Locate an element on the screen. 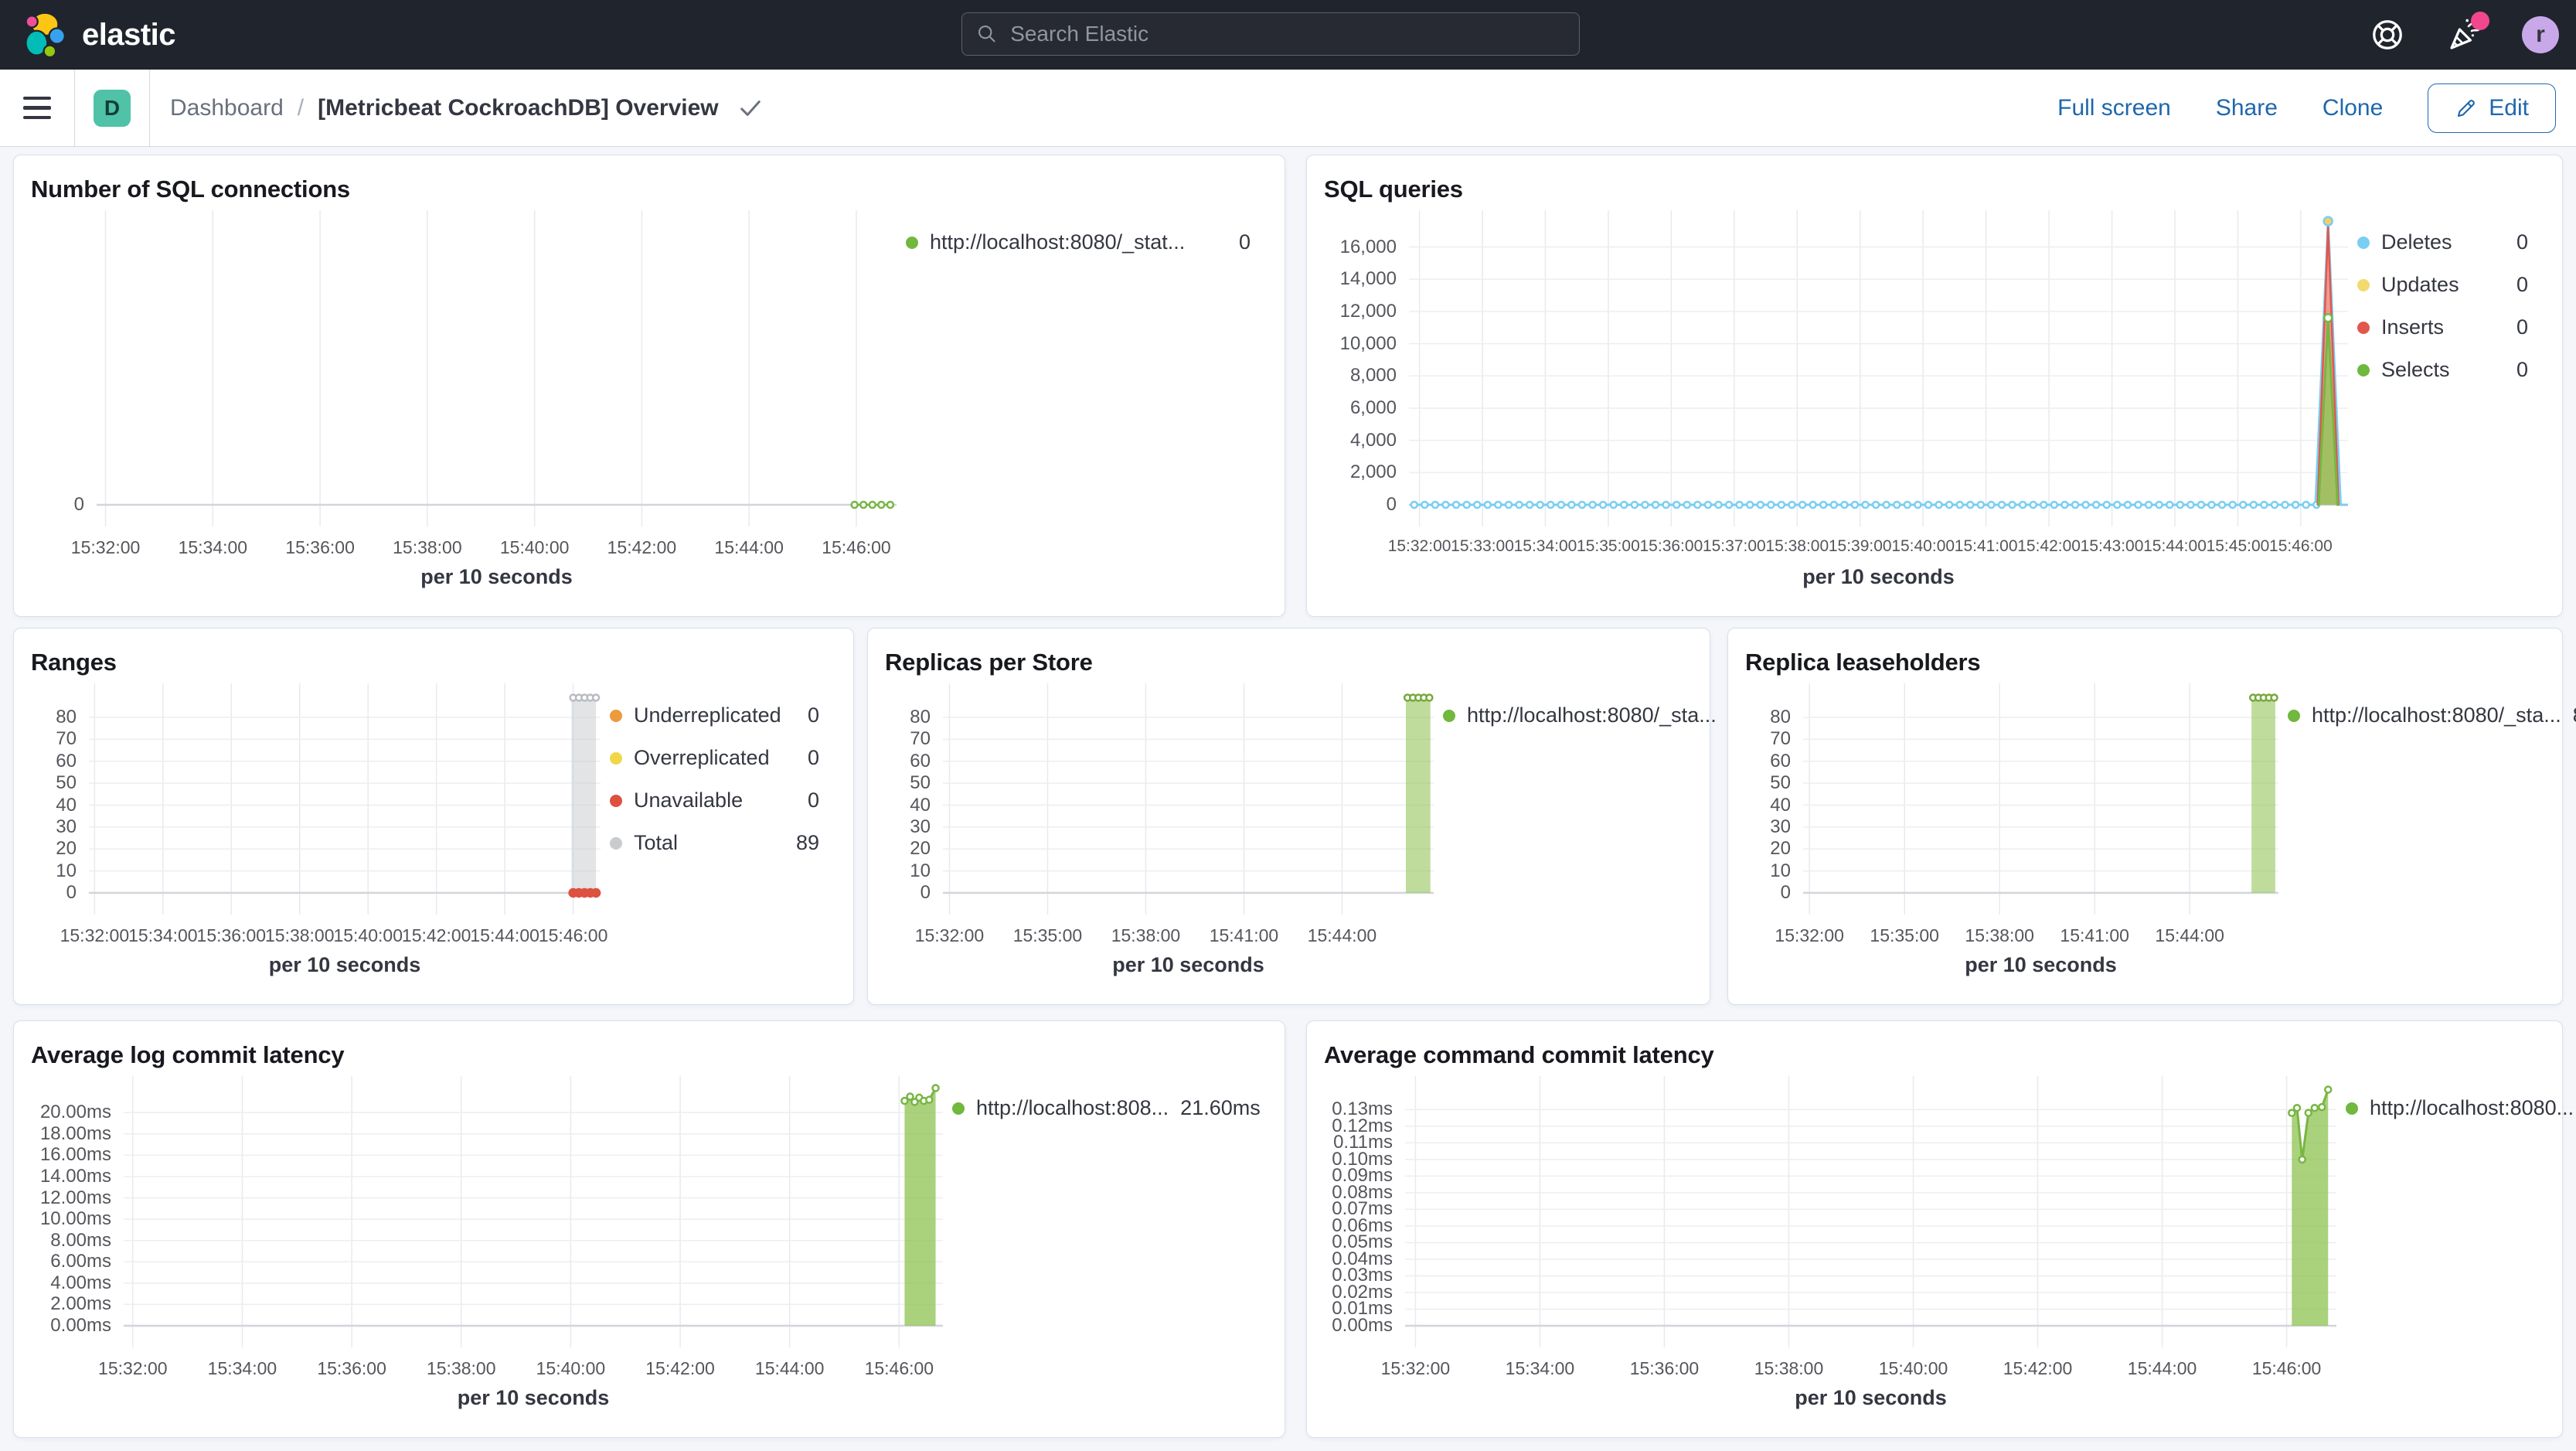 The height and width of the screenshot is (1451, 2576). y-tick-label: 0 is located at coordinates (78, 504).